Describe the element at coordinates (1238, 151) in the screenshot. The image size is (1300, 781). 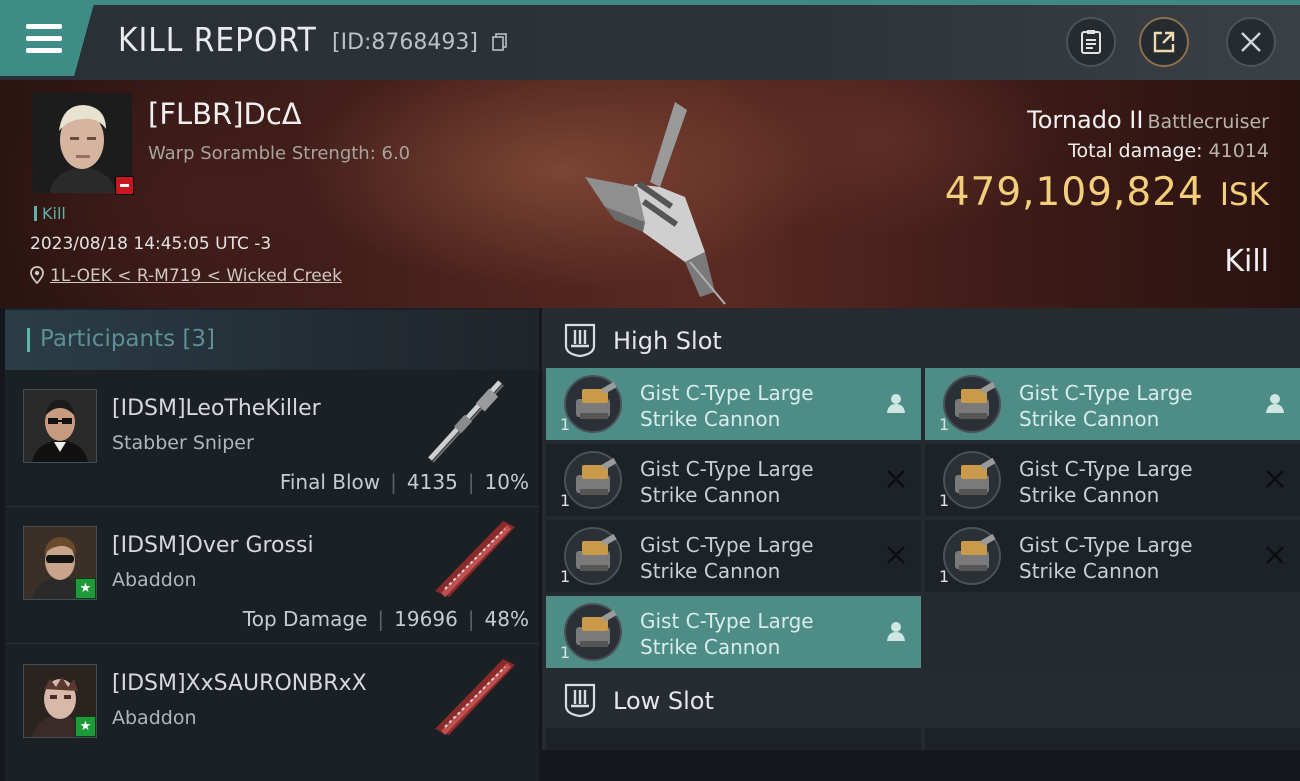
I see `total-damage-value: 41014` at that location.